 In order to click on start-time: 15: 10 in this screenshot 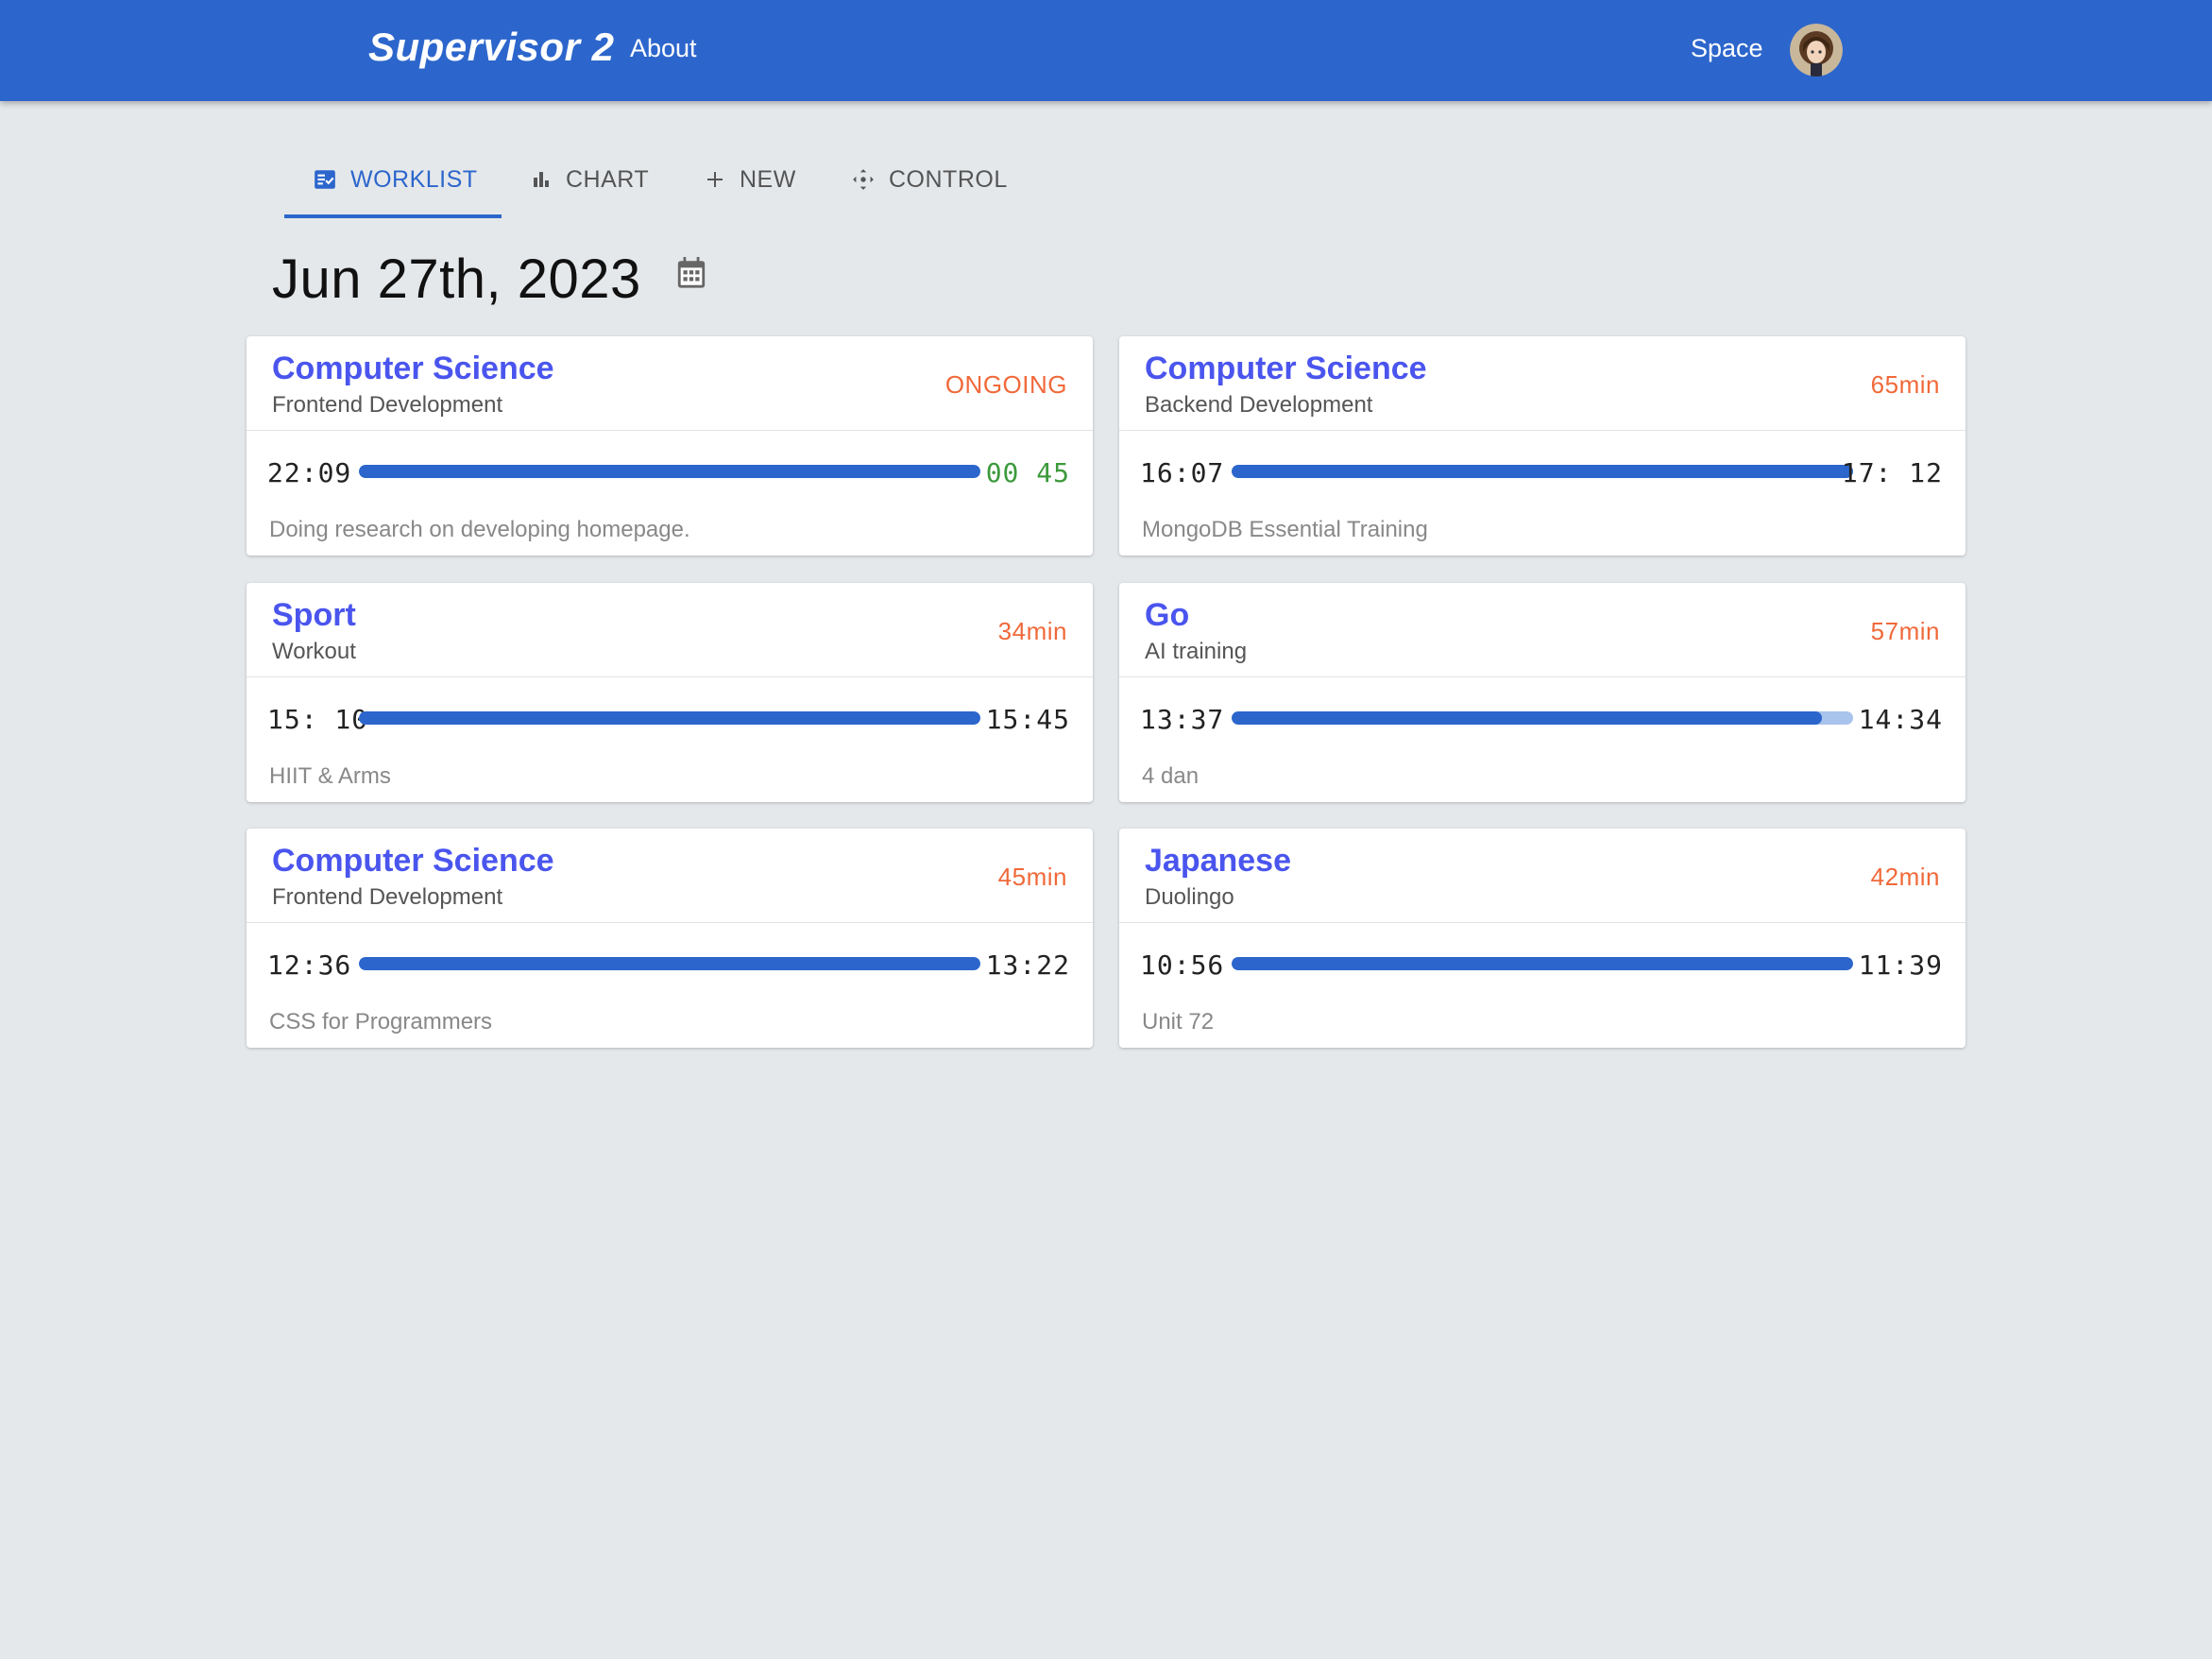, I will do `click(318, 719)`.